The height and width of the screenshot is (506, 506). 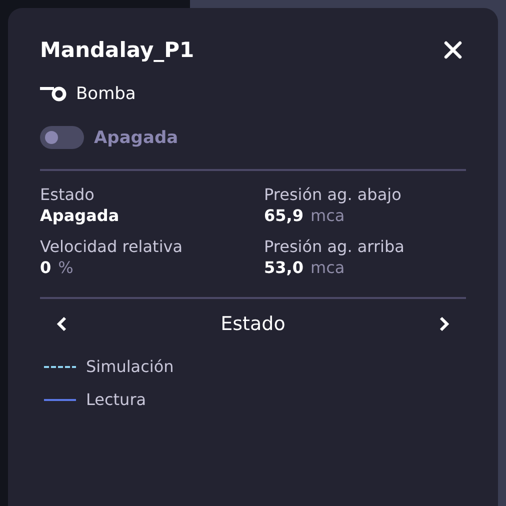 I want to click on legend-label: Lectura, so click(x=116, y=399).